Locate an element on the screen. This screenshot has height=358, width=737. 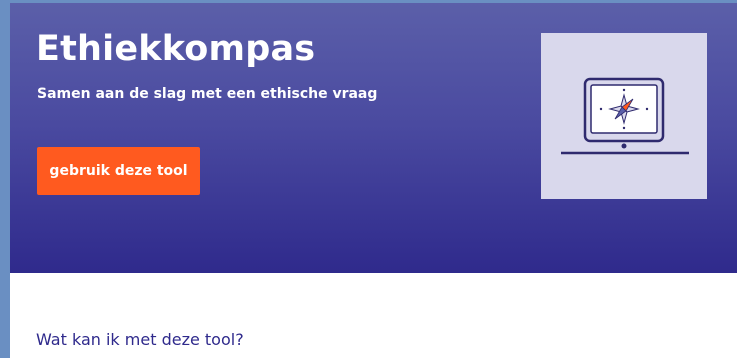
hero-illustration is located at coordinates (624, 116).